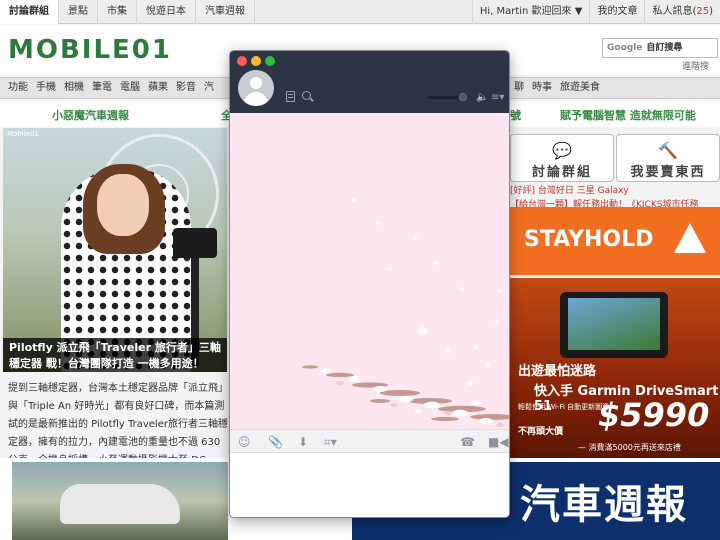 This screenshot has height=540, width=720. I want to click on stayhold-brand: STAYHOLD, so click(589, 239).